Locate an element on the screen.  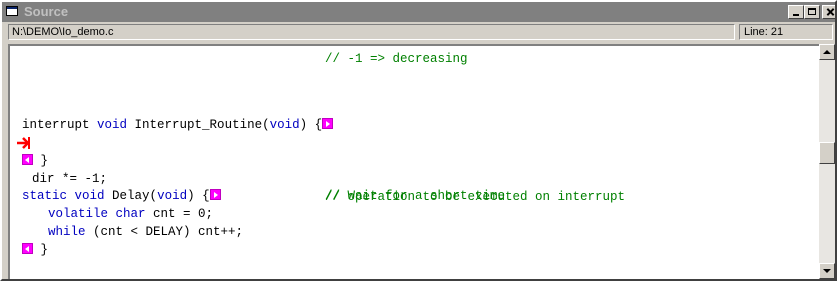
scroll-down-icon is located at coordinates (827, 271).